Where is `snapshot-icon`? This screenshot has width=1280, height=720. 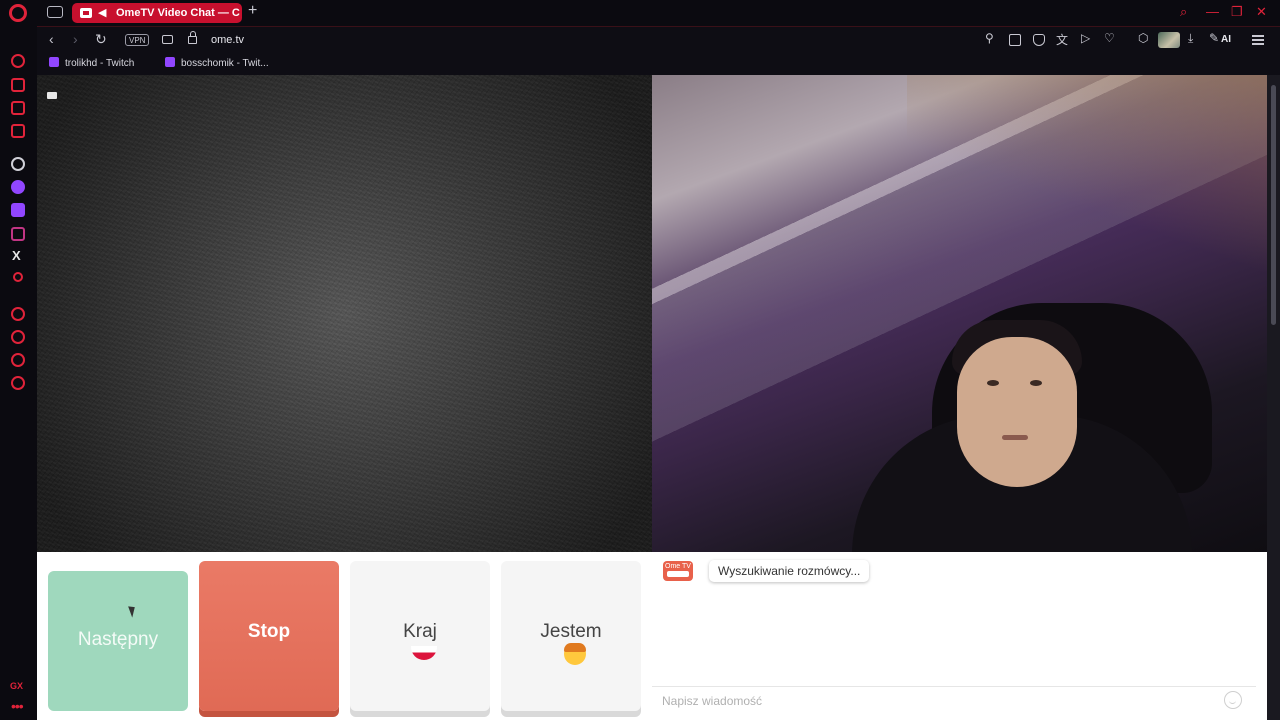 snapshot-icon is located at coordinates (1015, 40).